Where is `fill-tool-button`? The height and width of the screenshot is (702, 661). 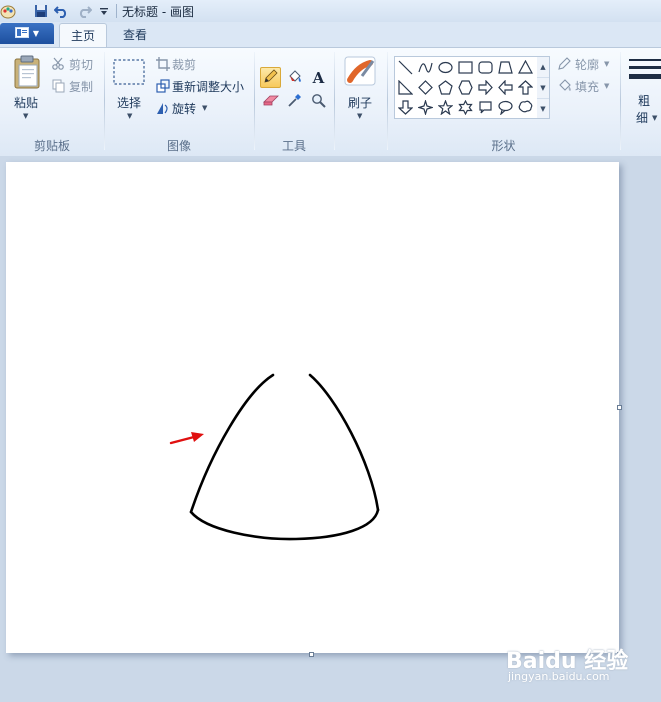
fill-tool-button is located at coordinates (294, 77).